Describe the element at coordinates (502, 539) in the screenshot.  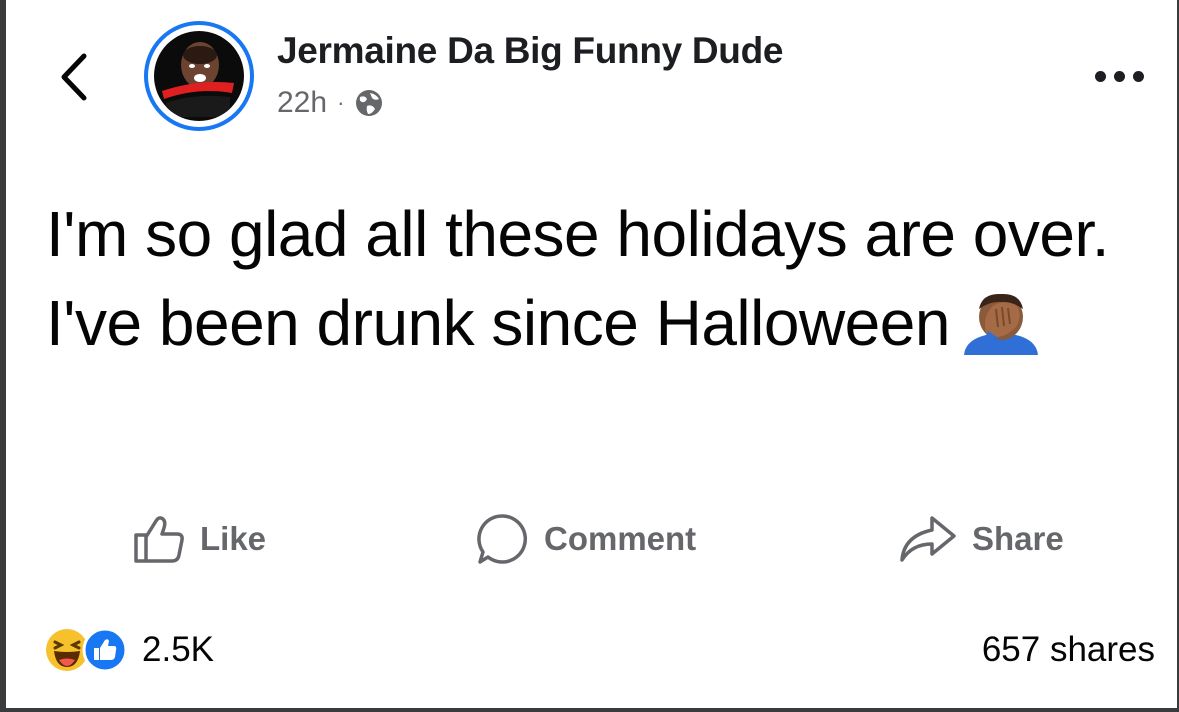
I see `speech-bubble-icon` at that location.